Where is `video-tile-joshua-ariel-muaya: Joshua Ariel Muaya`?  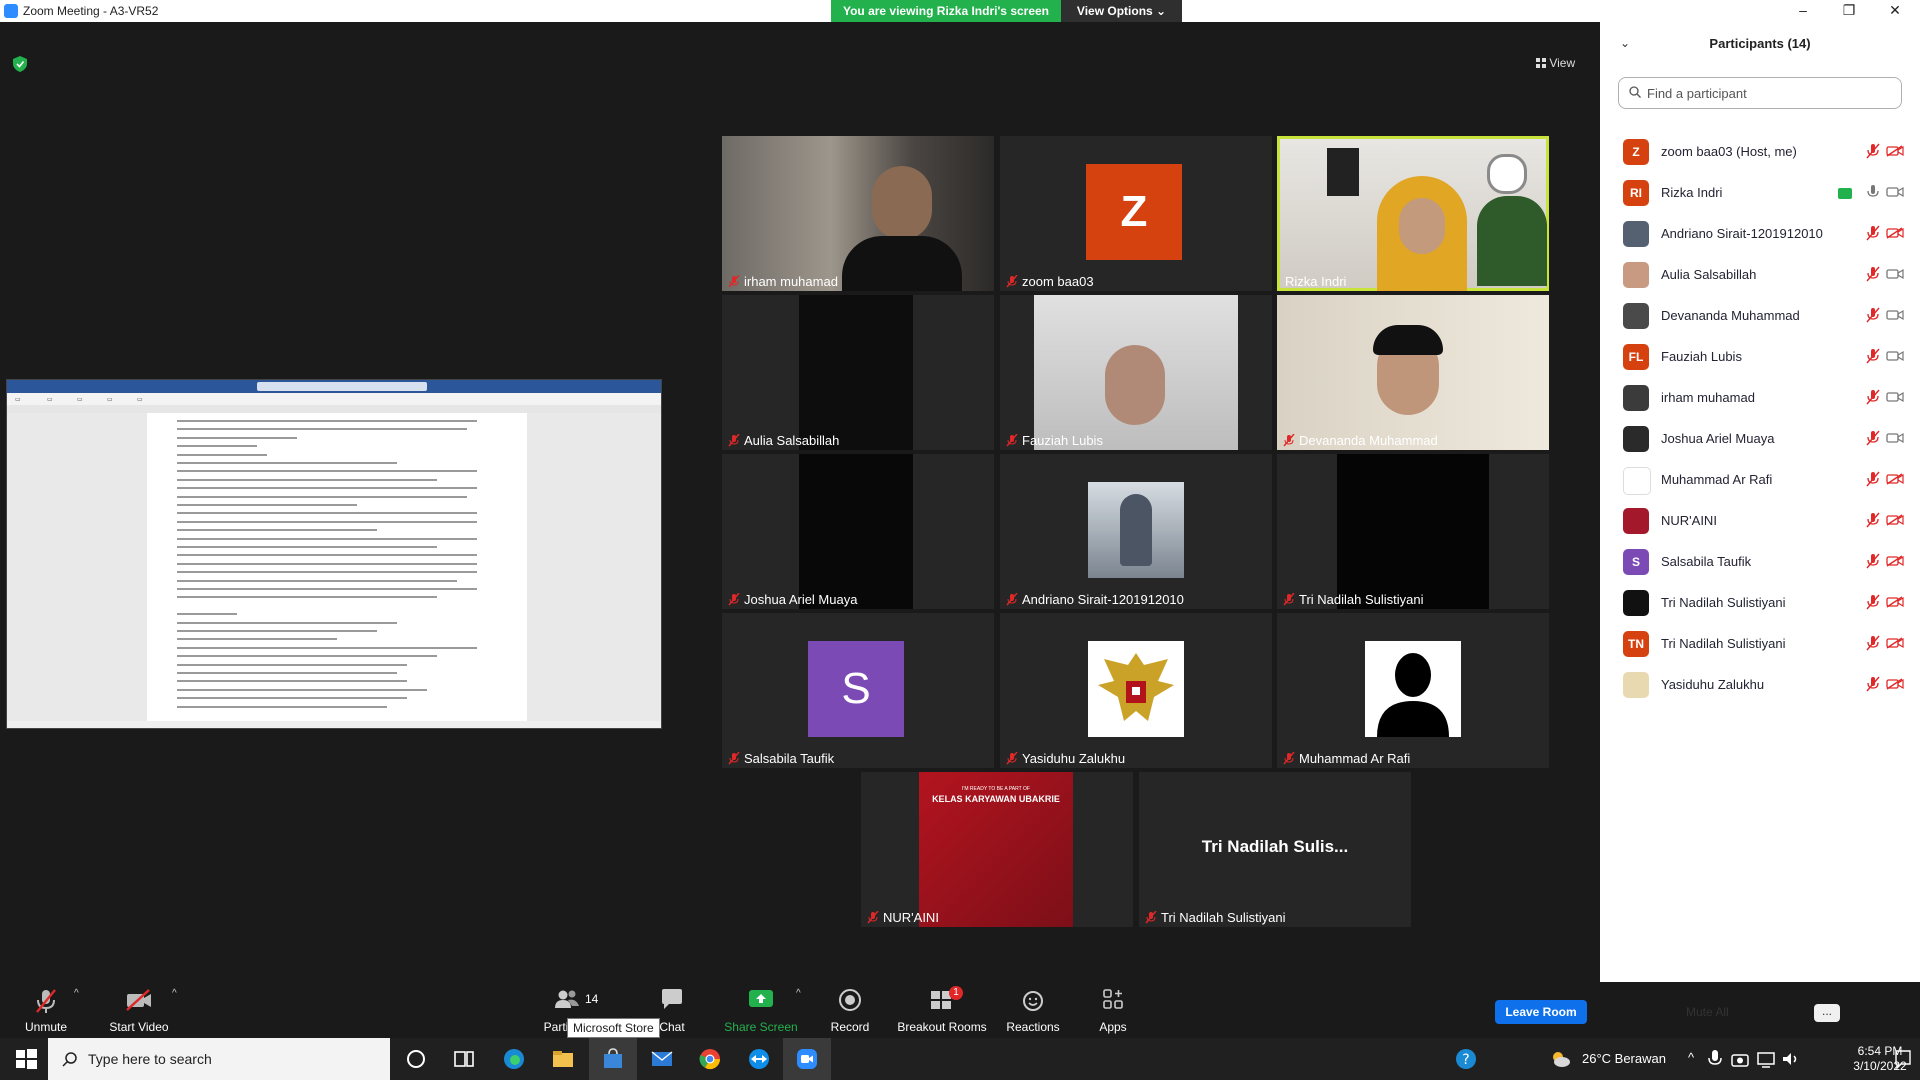
video-tile-joshua-ariel-muaya: Joshua Ariel Muaya is located at coordinates (858, 531).